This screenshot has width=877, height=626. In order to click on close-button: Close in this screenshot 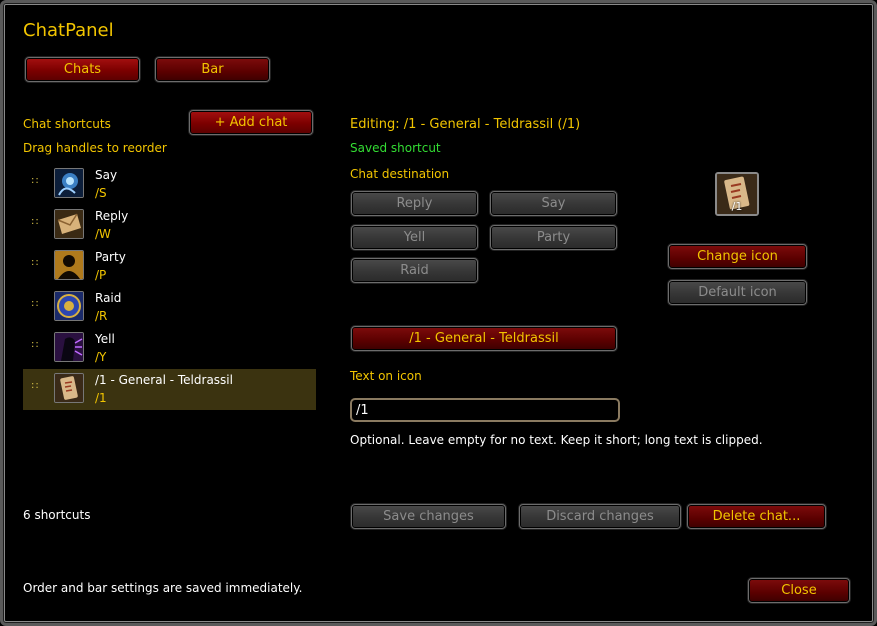, I will do `click(799, 590)`.